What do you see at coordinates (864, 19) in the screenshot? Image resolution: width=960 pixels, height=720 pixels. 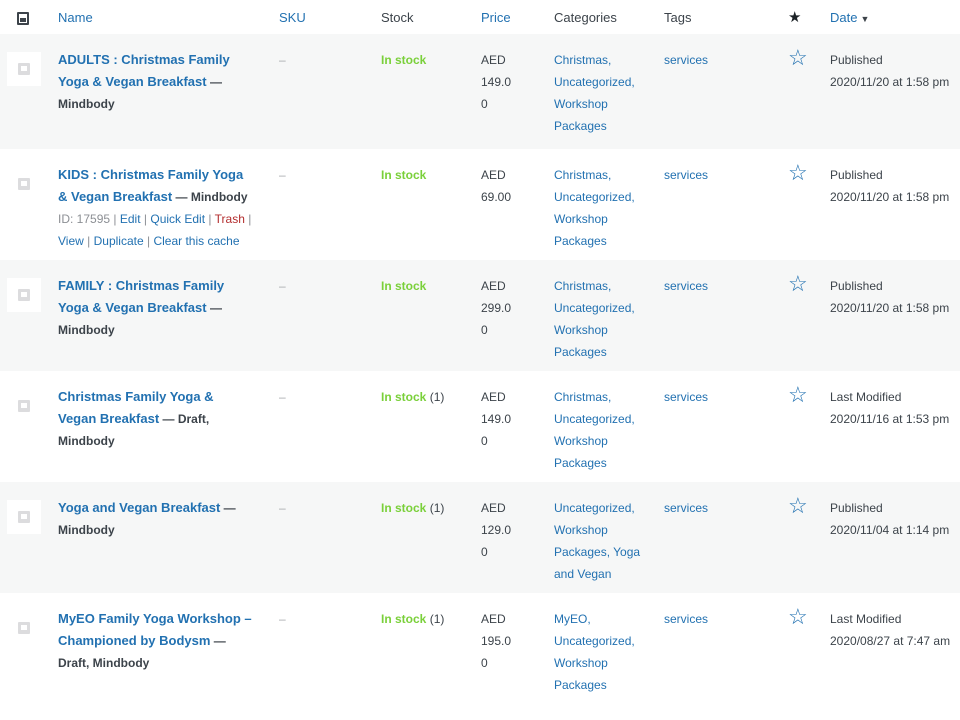 I see `sort-desc-icon: ▼` at bounding box center [864, 19].